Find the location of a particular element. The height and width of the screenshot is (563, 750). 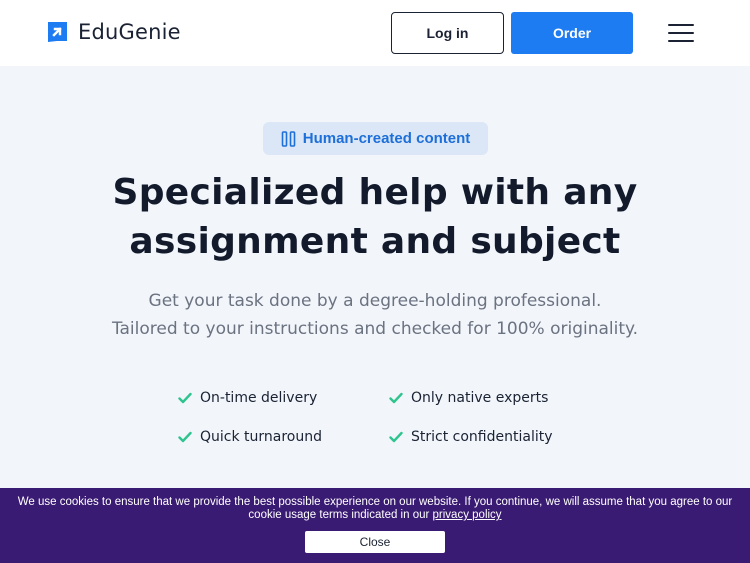

site-header: EduGenie Log in Order is located at coordinates (375, 33).